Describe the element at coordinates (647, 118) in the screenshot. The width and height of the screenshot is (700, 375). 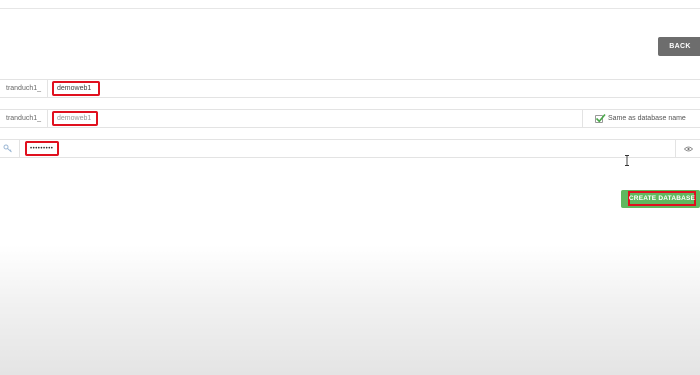
I see `same-as-database-label: Same as database name` at that location.